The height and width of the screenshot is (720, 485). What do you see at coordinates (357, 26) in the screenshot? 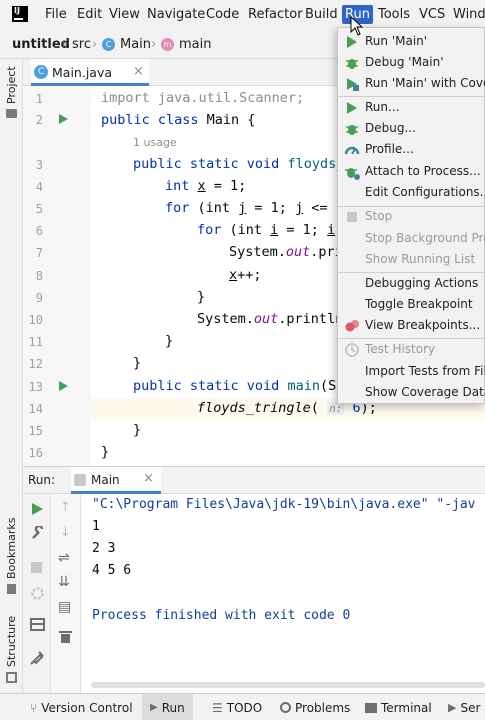
I see `mouse-cursor-icon` at bounding box center [357, 26].